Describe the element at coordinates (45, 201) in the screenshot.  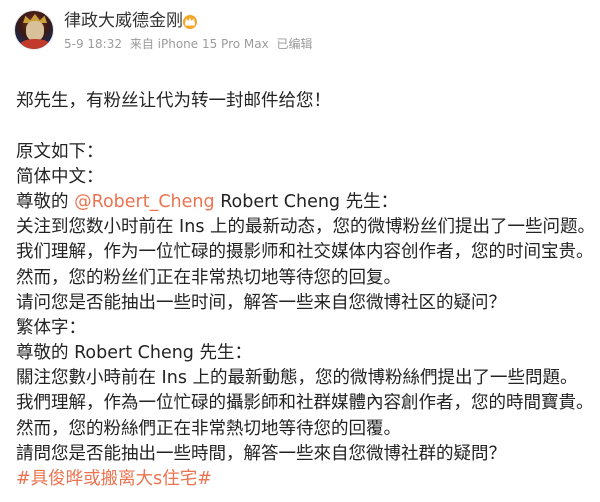
I see `salutation-prefix: 尊敬的` at that location.